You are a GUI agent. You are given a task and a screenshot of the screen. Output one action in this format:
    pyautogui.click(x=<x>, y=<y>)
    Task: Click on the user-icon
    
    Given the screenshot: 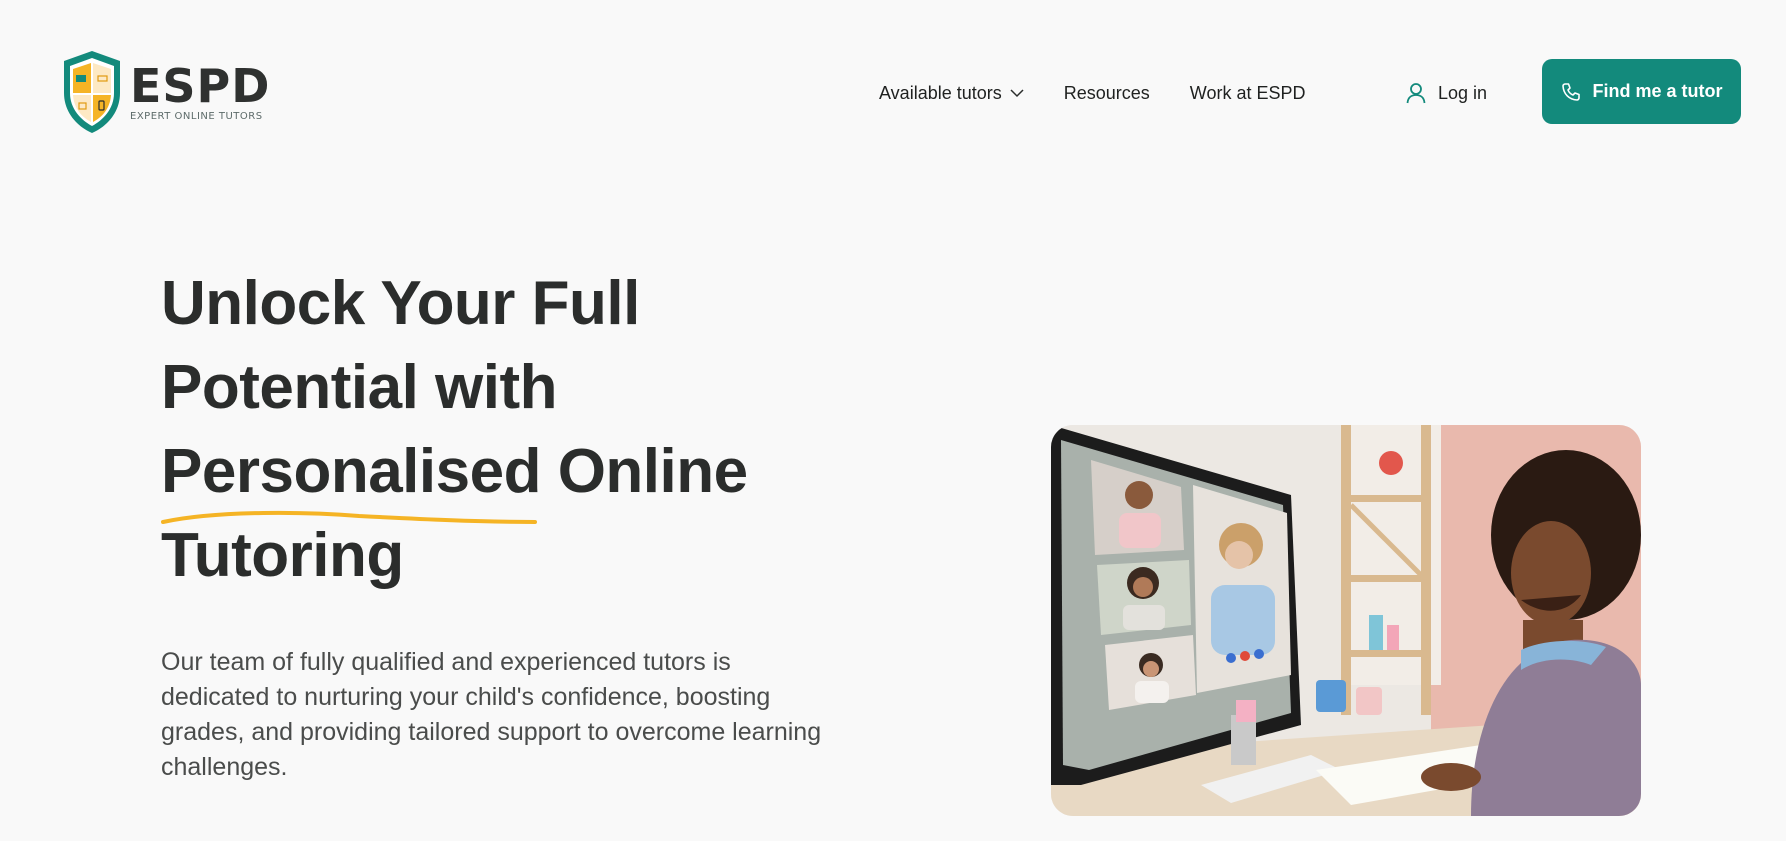 What is the action you would take?
    pyautogui.click(x=1416, y=93)
    